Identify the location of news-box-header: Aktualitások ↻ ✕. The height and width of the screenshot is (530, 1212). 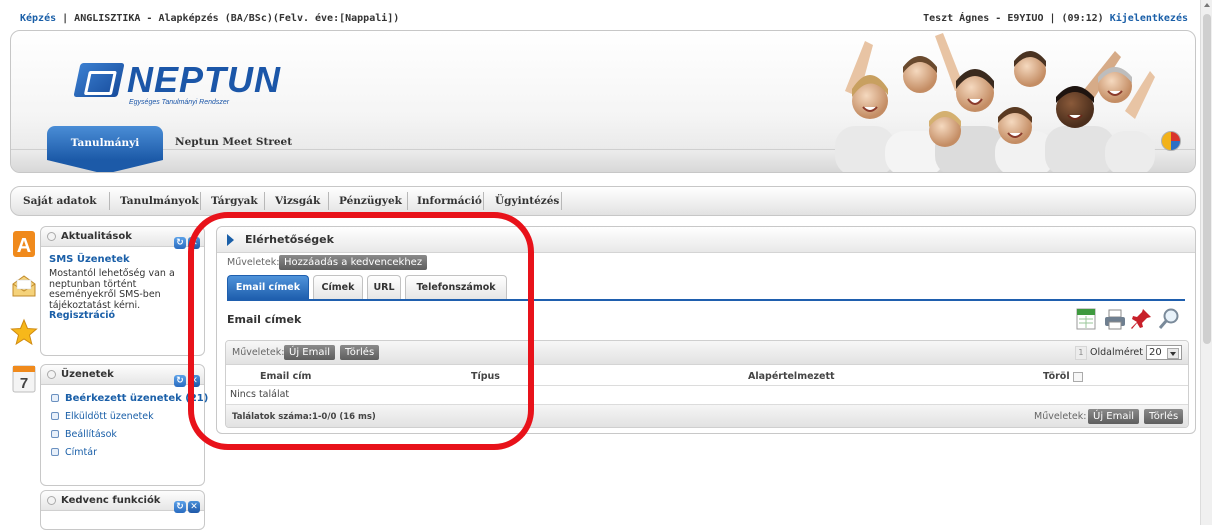
(122, 238).